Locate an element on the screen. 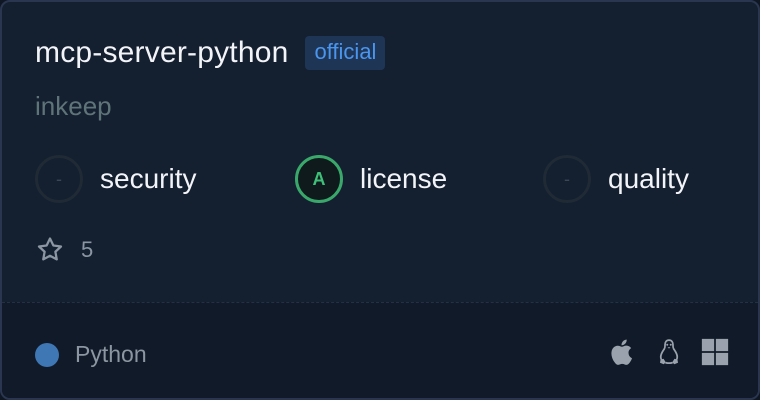  windows-icon is located at coordinates (715, 352).